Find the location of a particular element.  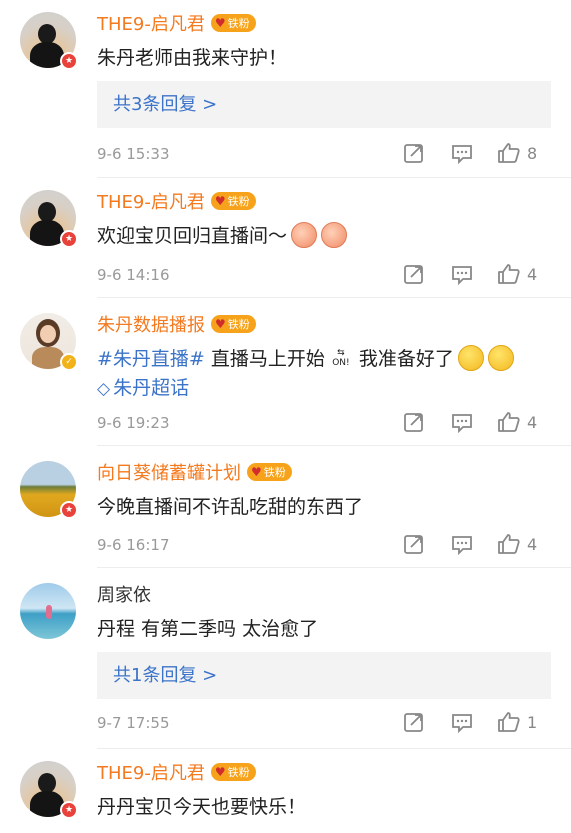

comment-time: 9-6 15:33 is located at coordinates (133, 154).